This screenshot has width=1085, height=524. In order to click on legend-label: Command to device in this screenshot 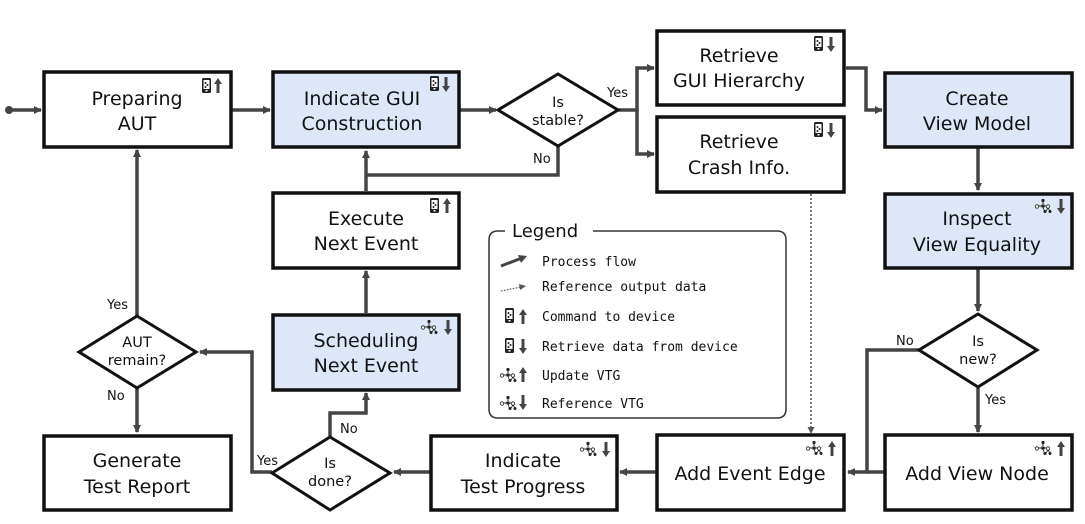, I will do `click(608, 317)`.